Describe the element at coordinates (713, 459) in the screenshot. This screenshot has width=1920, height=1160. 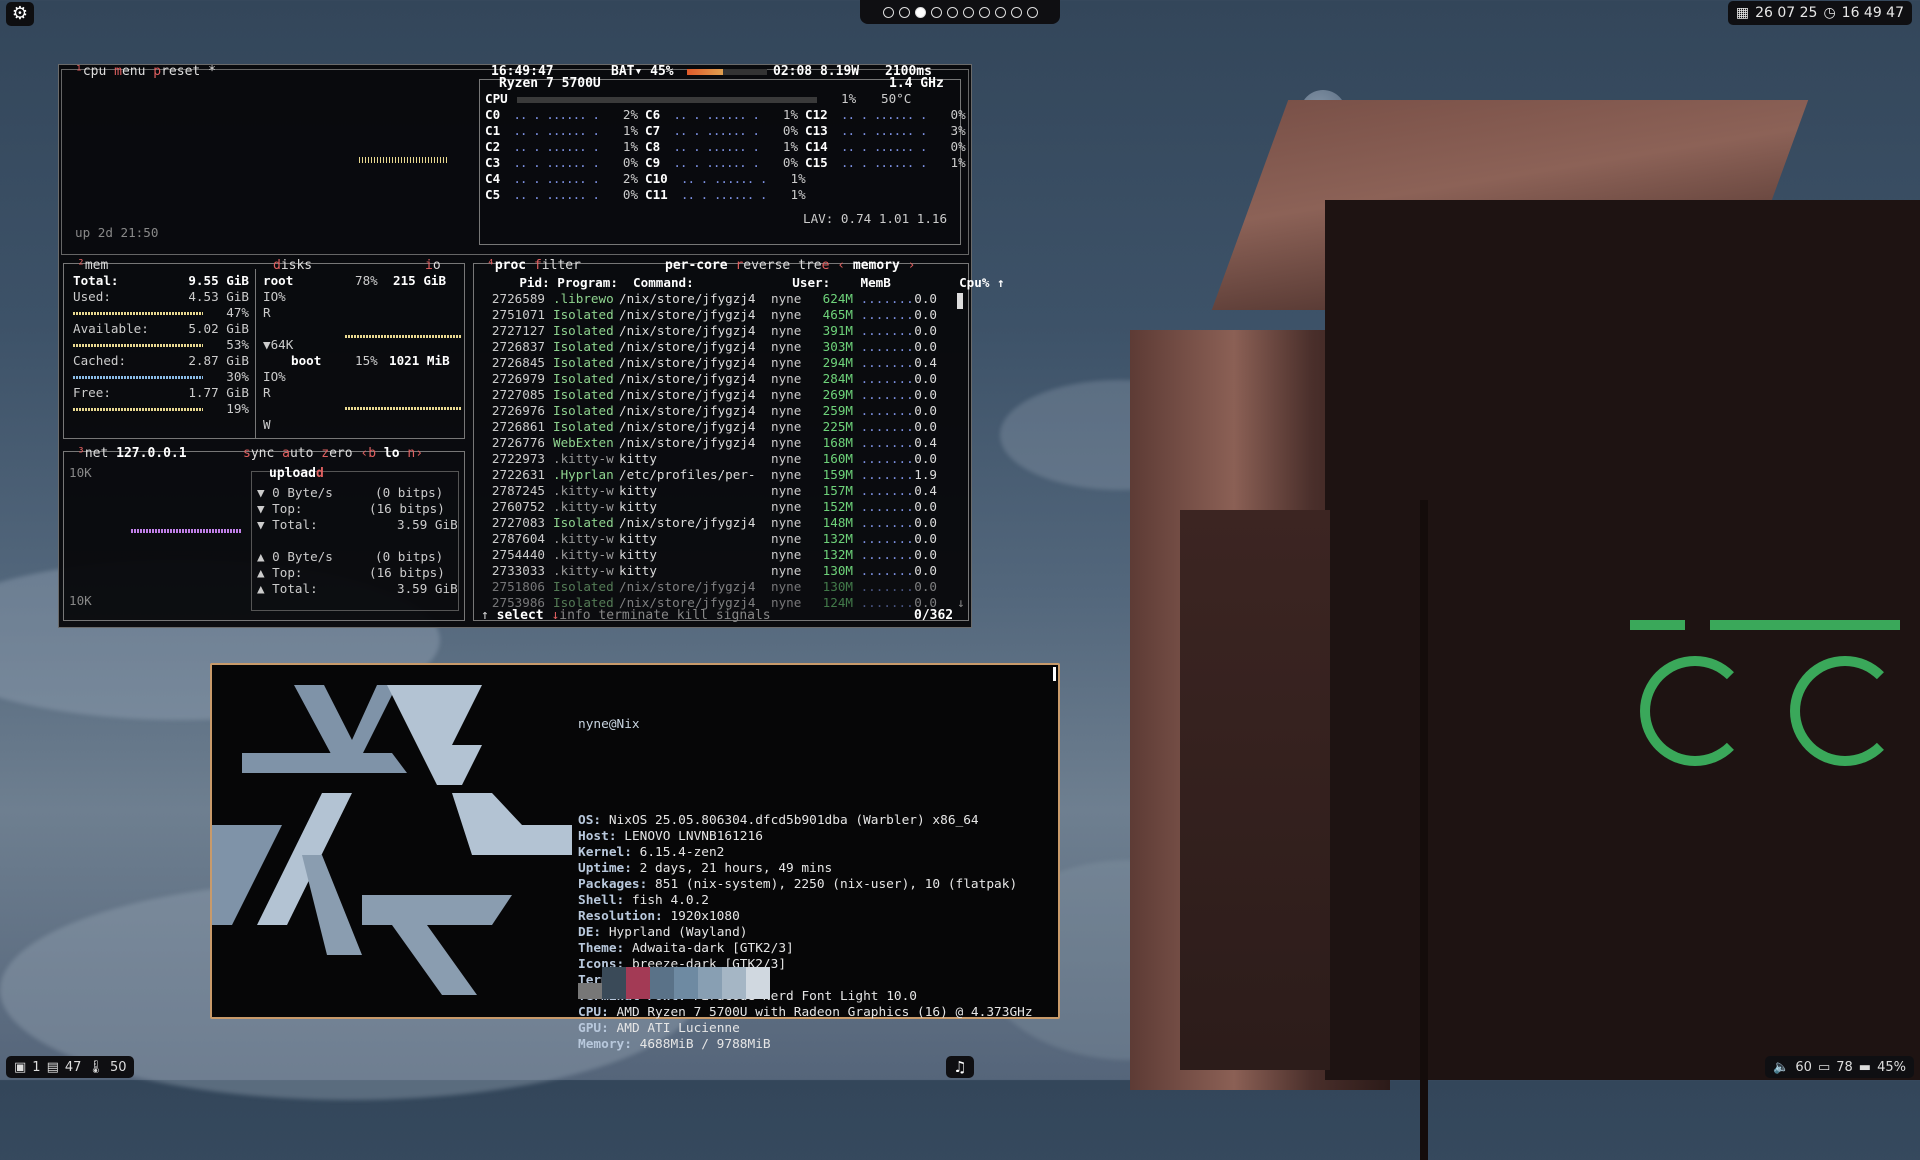
I see `process-row: 2722973 .kitty-w kitty nyne 160M .......0.0` at that location.